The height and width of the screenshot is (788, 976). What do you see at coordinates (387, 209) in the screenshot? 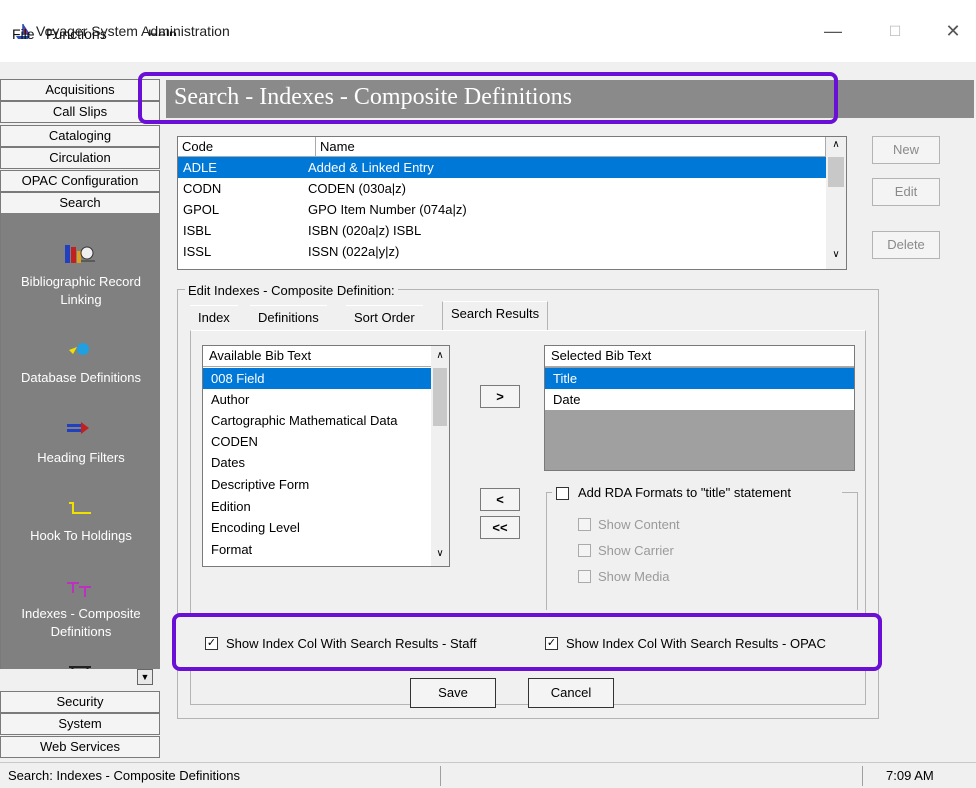
I see `row-name: GPO Item Number (074a|z)` at bounding box center [387, 209].